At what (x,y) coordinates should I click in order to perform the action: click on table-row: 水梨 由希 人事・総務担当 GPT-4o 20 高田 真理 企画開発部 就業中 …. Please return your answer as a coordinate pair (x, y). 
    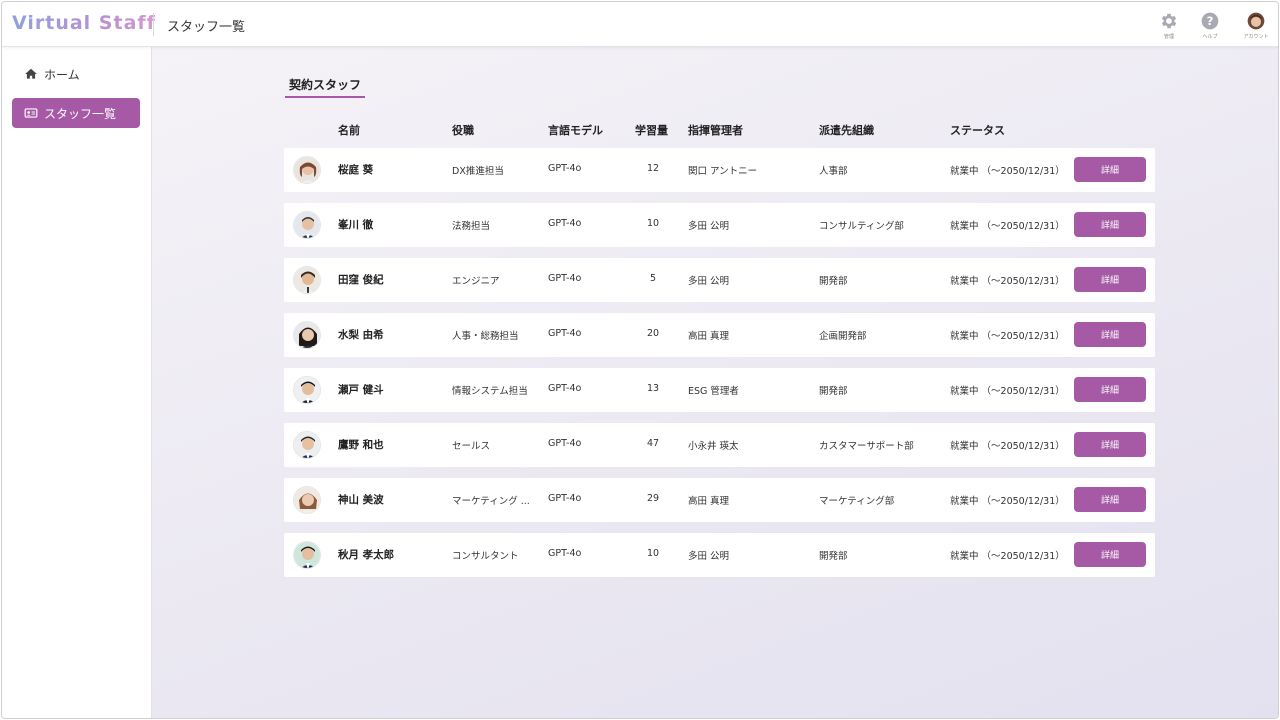
    Looking at the image, I should click on (719, 335).